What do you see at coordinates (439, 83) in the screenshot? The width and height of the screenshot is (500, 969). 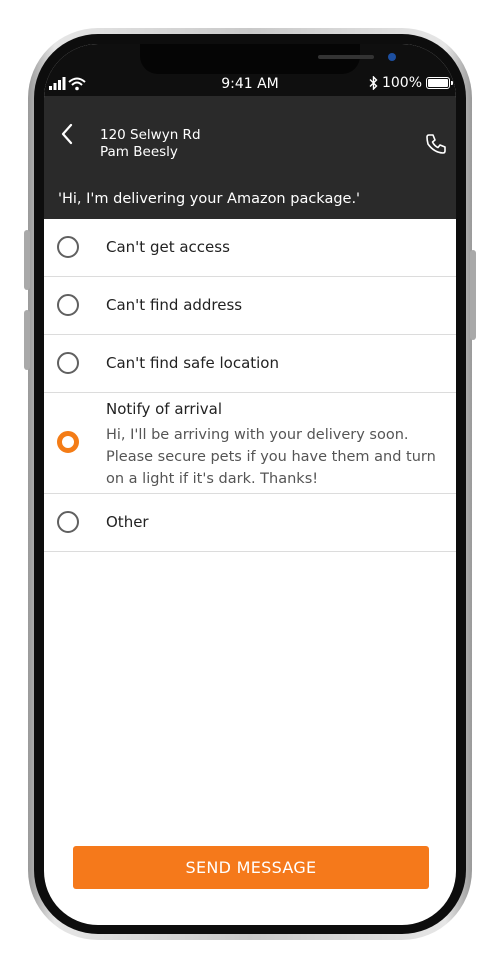 I see `battery-icon` at bounding box center [439, 83].